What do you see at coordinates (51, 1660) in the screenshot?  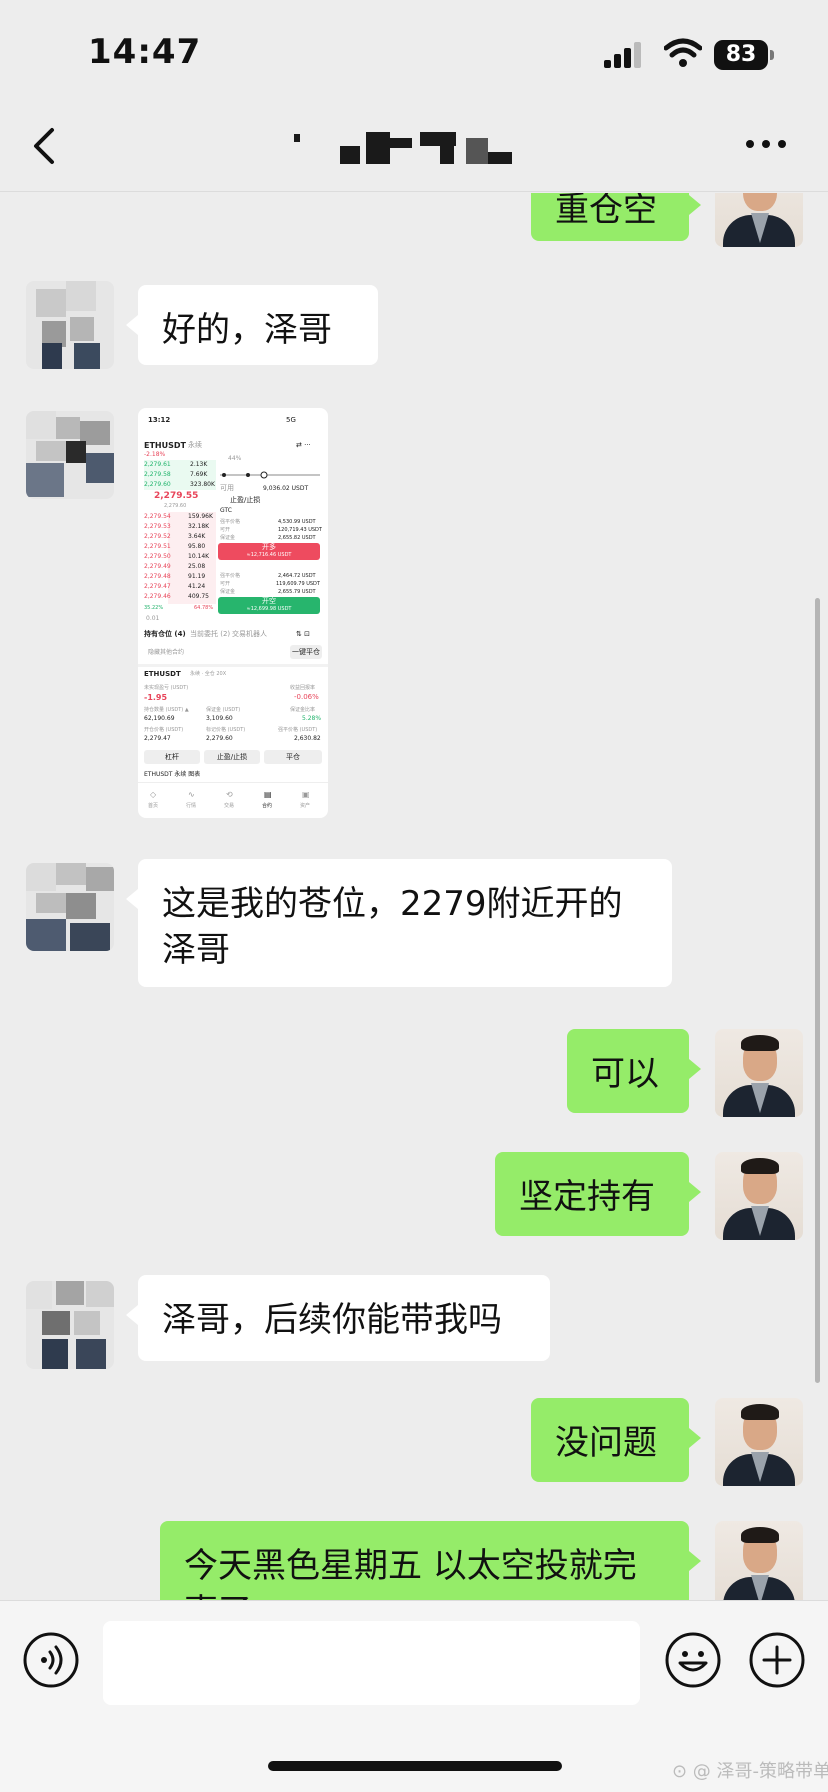 I see `voice-input-icon` at bounding box center [51, 1660].